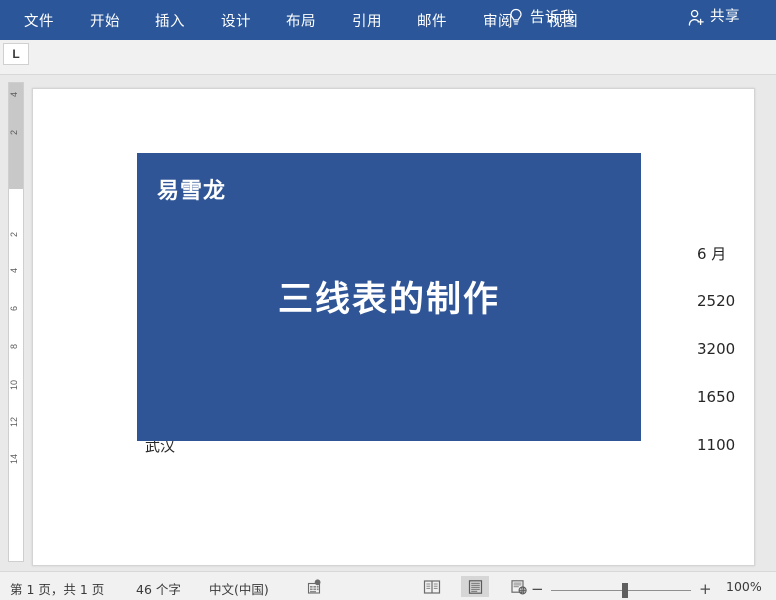 This screenshot has width=776, height=600. Describe the element at coordinates (14, 309) in the screenshot. I see `vruler-tick: 6` at that location.